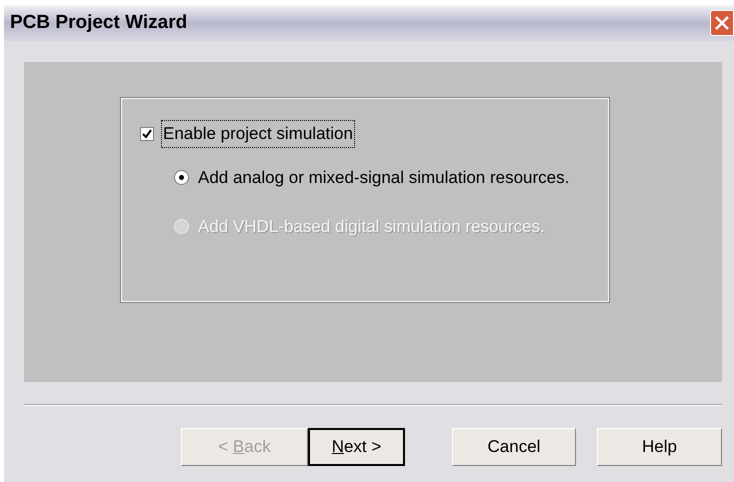 This screenshot has width=734, height=482. What do you see at coordinates (514, 447) in the screenshot?
I see `dialog-button: Cancel` at bounding box center [514, 447].